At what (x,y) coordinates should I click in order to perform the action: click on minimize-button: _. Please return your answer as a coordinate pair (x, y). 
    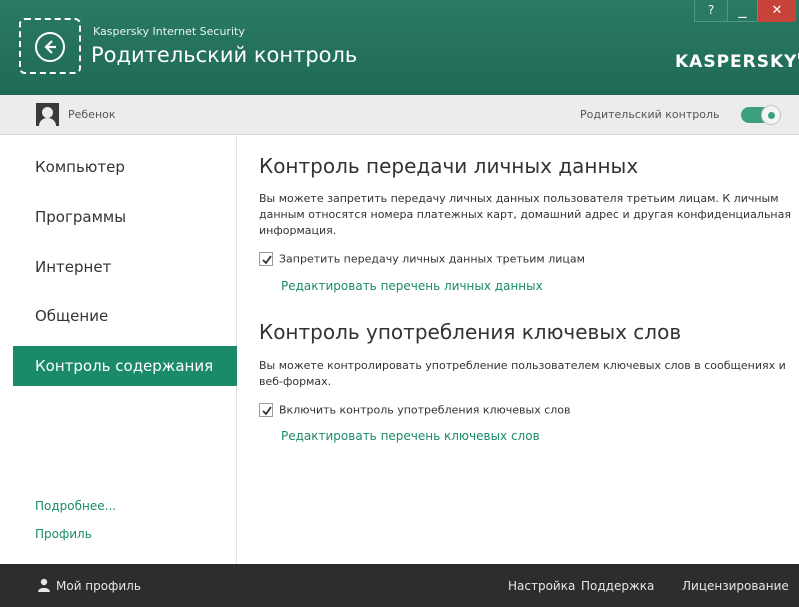
    Looking at the image, I should click on (743, 11).